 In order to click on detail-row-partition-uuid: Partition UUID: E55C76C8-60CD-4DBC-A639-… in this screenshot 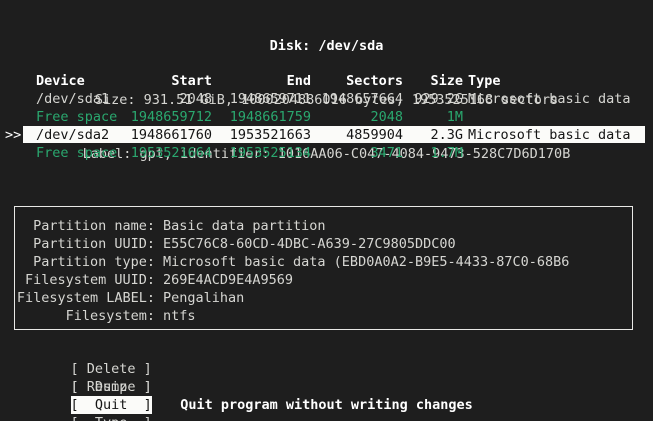, I will do `click(323, 244)`.